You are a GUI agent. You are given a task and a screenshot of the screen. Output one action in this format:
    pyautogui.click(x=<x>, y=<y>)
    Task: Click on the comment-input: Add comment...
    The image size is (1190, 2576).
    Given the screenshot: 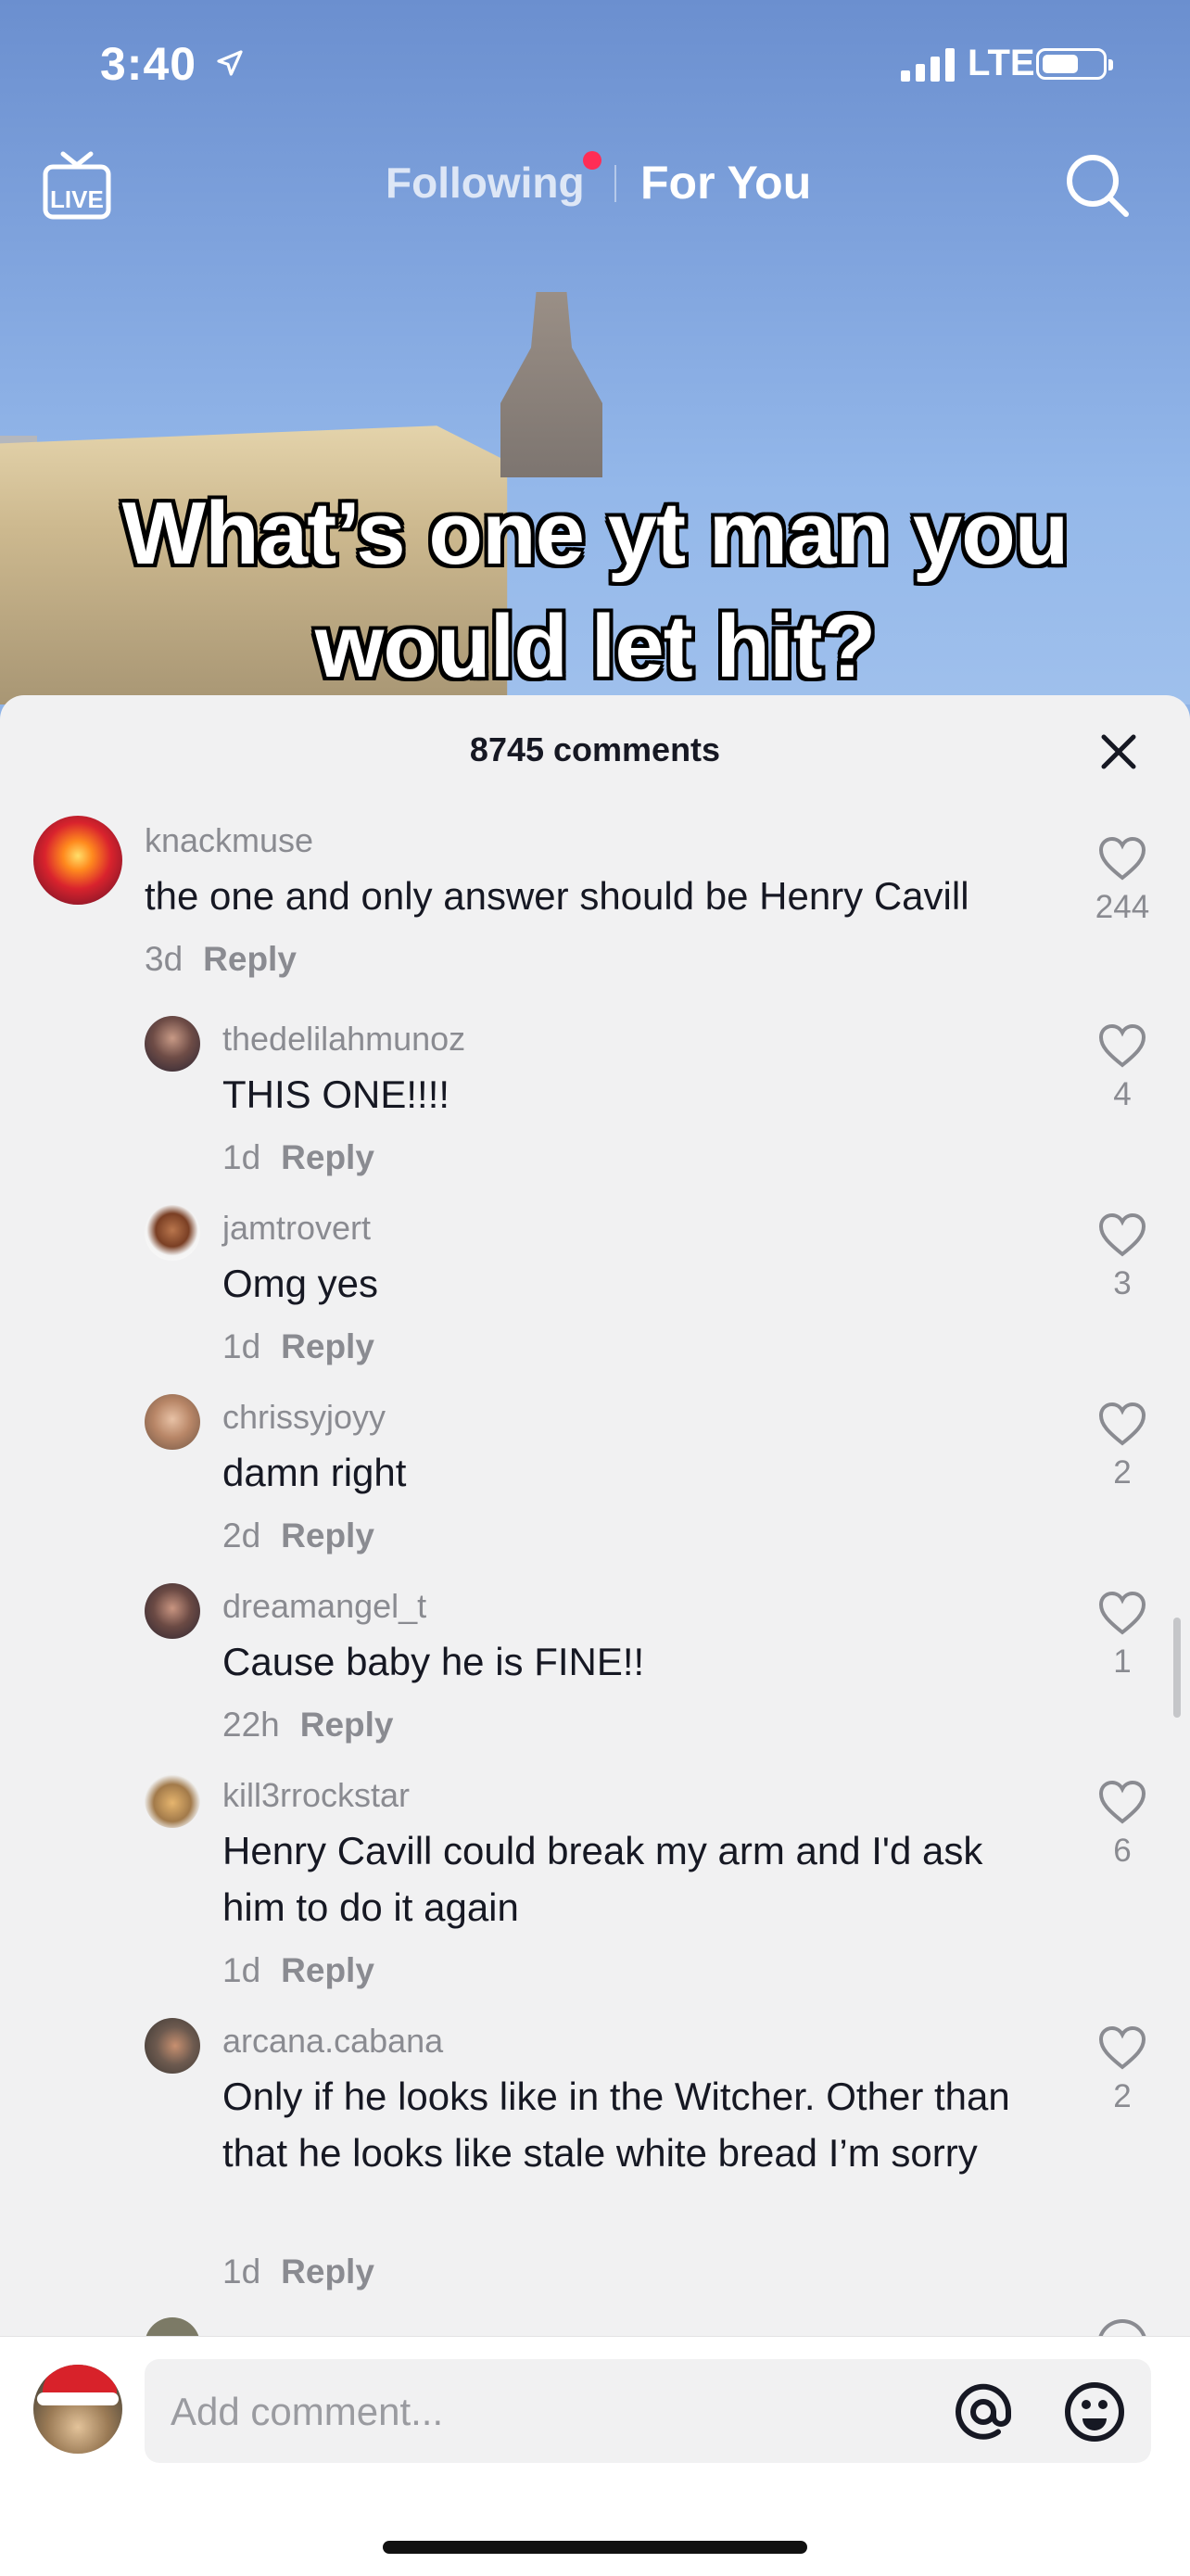 What is the action you would take?
    pyautogui.click(x=648, y=2411)
    